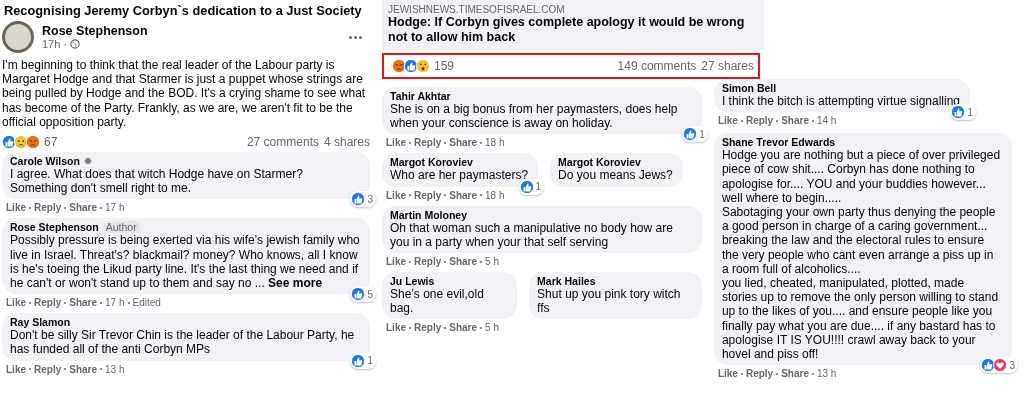 The height and width of the screenshot is (418, 1023). What do you see at coordinates (121, 227) in the screenshot?
I see `author-tag: Author` at bounding box center [121, 227].